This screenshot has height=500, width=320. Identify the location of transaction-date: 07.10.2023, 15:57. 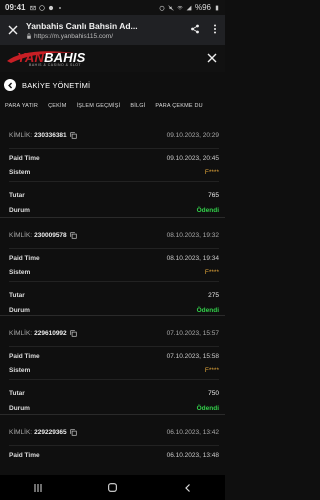
(192, 333).